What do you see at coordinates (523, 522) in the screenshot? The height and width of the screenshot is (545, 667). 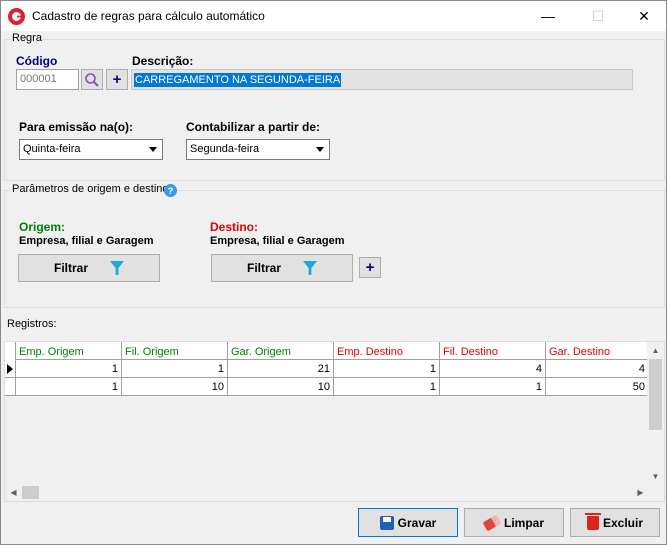 I see `clear-button-label: Limpar` at bounding box center [523, 522].